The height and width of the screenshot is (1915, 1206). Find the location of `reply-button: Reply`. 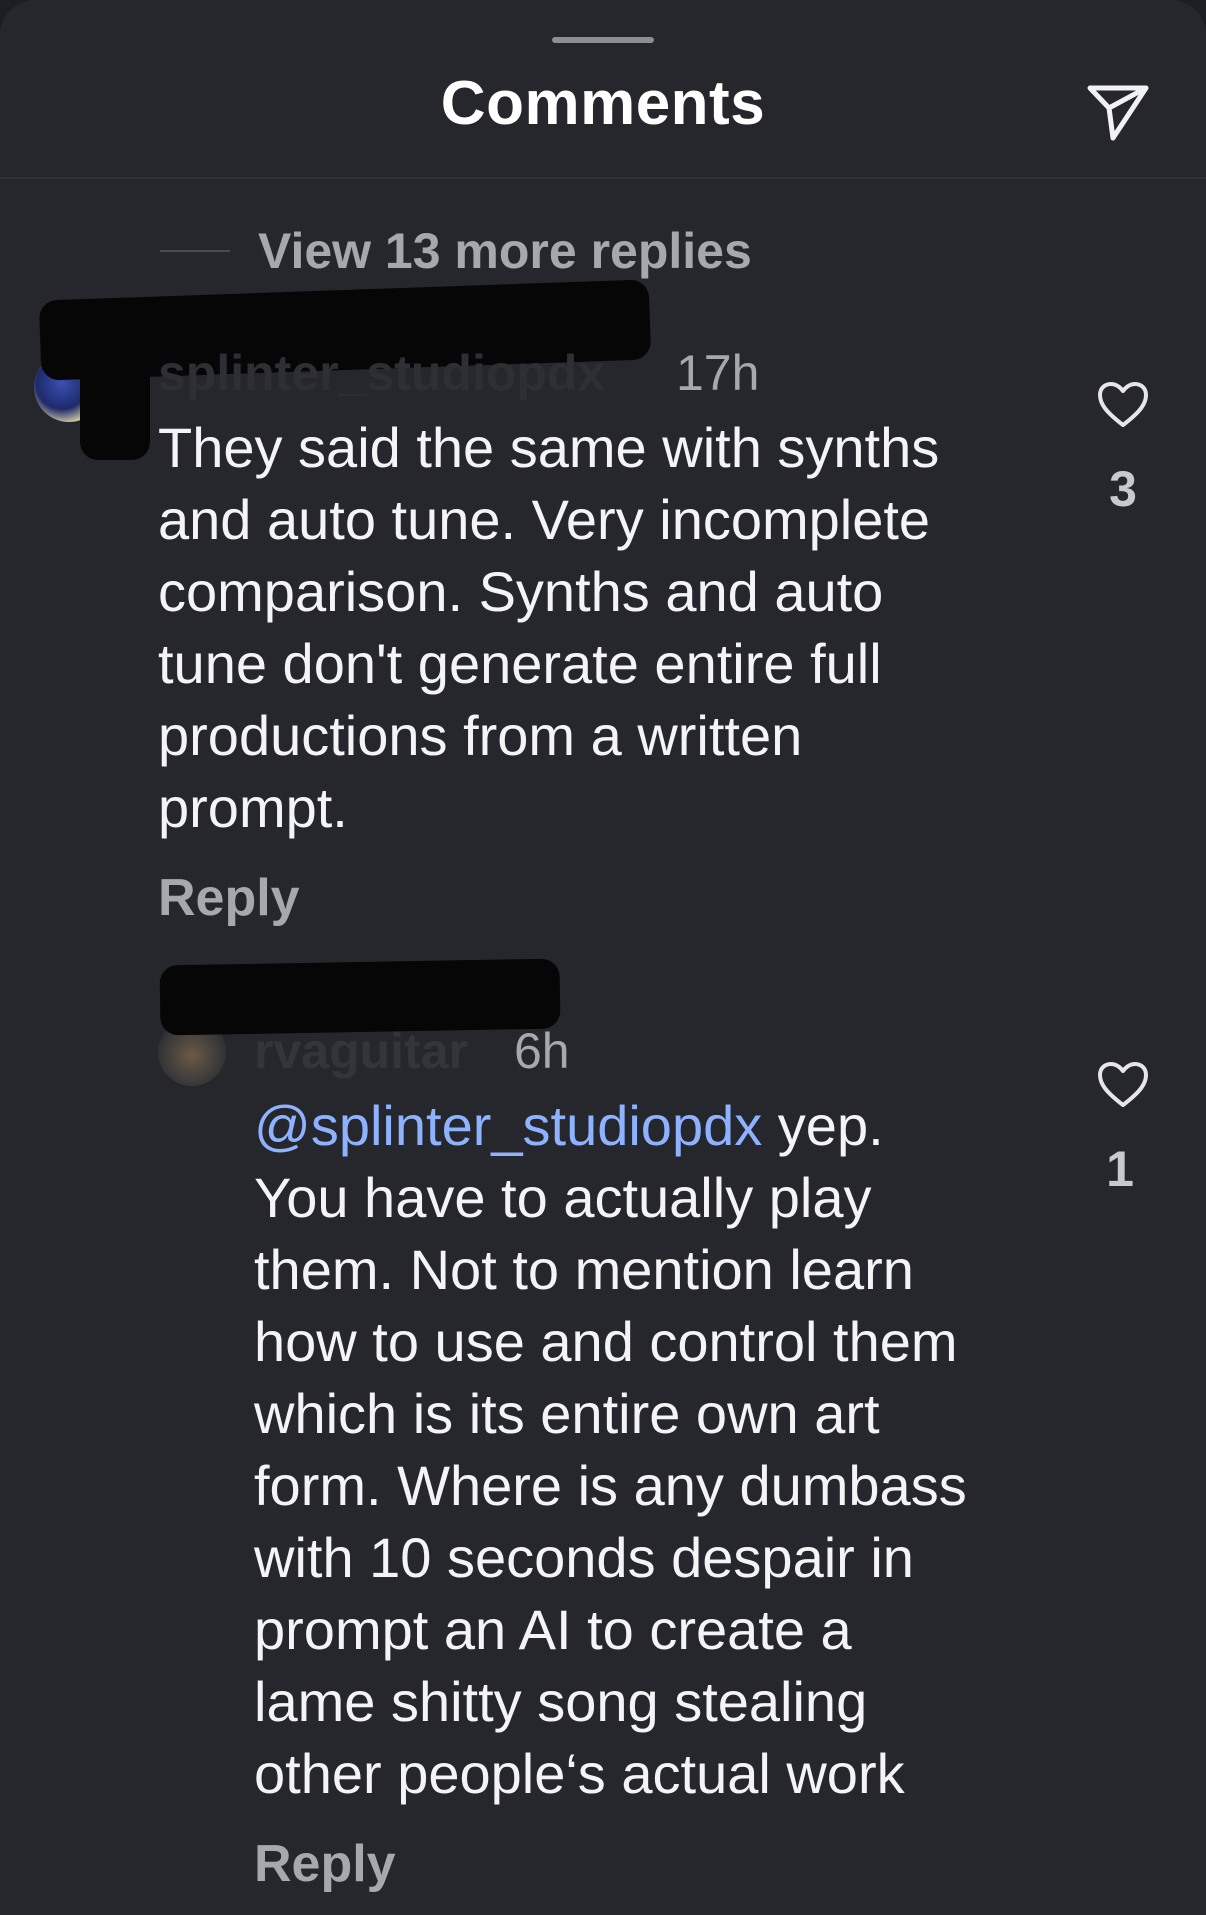

reply-button: Reply is located at coordinates (325, 1864).